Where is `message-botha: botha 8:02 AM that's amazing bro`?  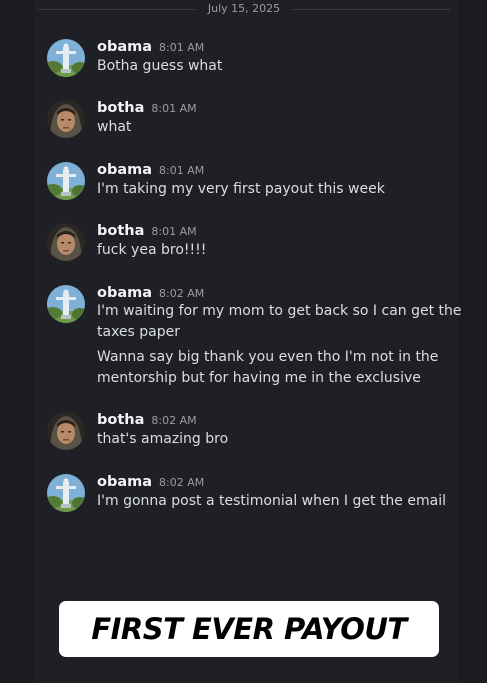 message-botha: botha 8:02 AM that's amazing bro is located at coordinates (247, 432).